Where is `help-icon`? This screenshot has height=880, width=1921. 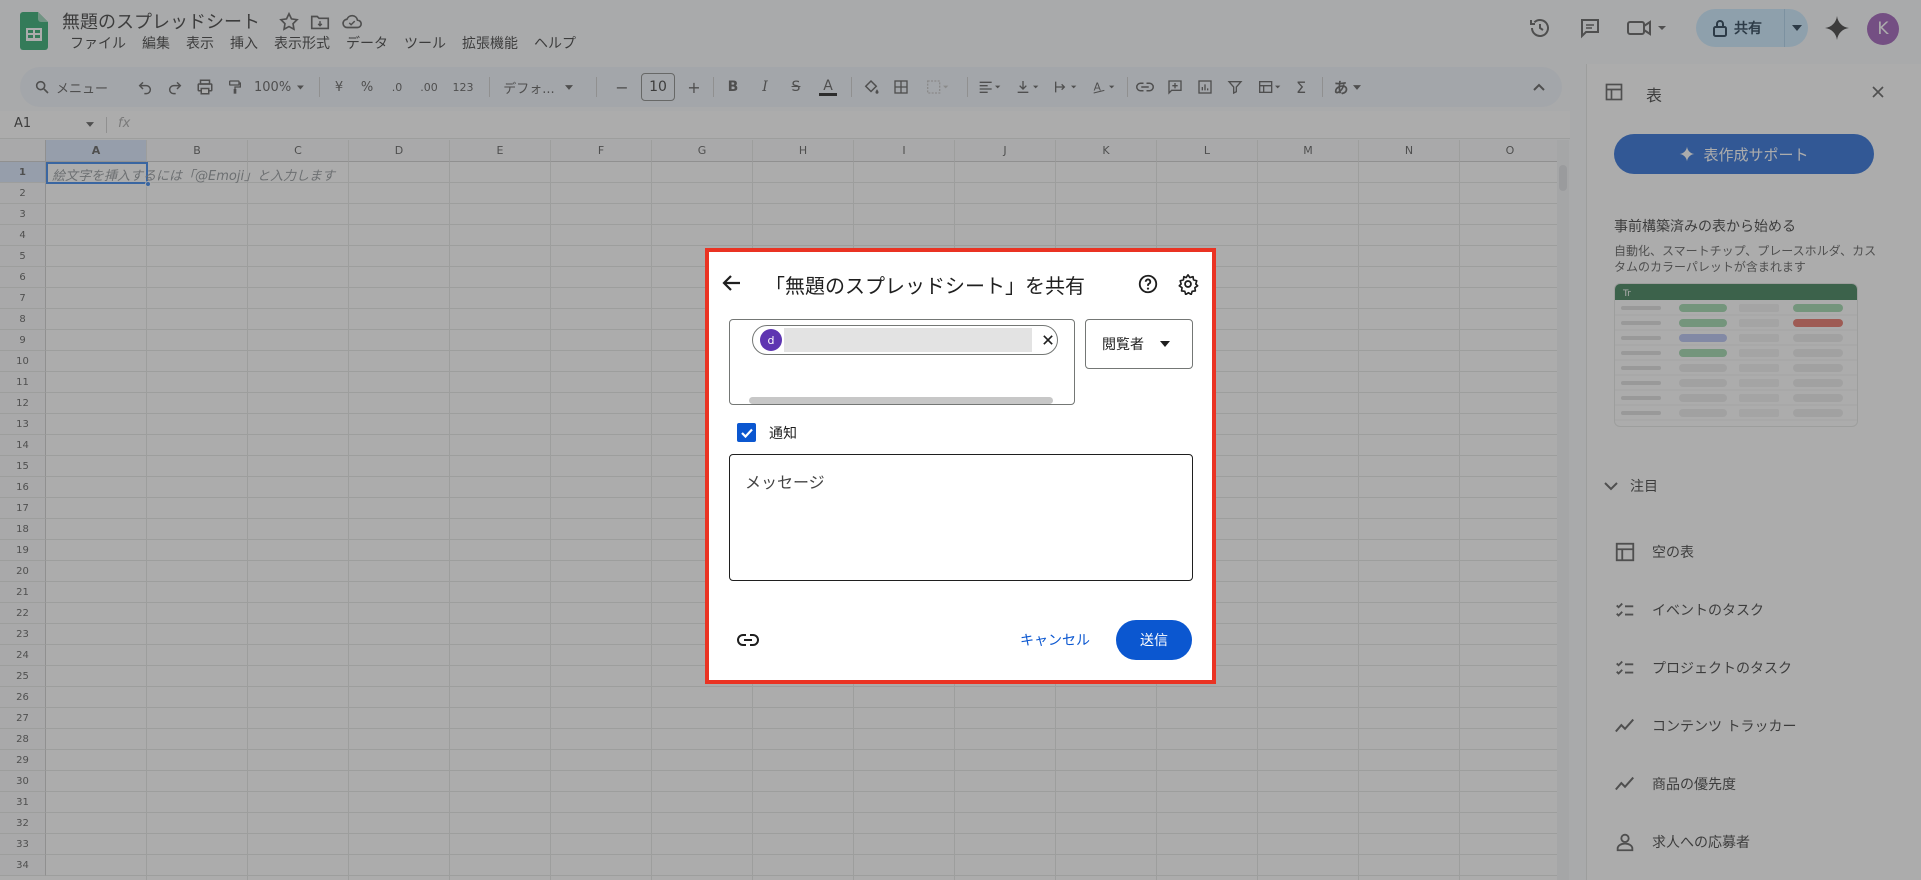
help-icon is located at coordinates (1148, 284).